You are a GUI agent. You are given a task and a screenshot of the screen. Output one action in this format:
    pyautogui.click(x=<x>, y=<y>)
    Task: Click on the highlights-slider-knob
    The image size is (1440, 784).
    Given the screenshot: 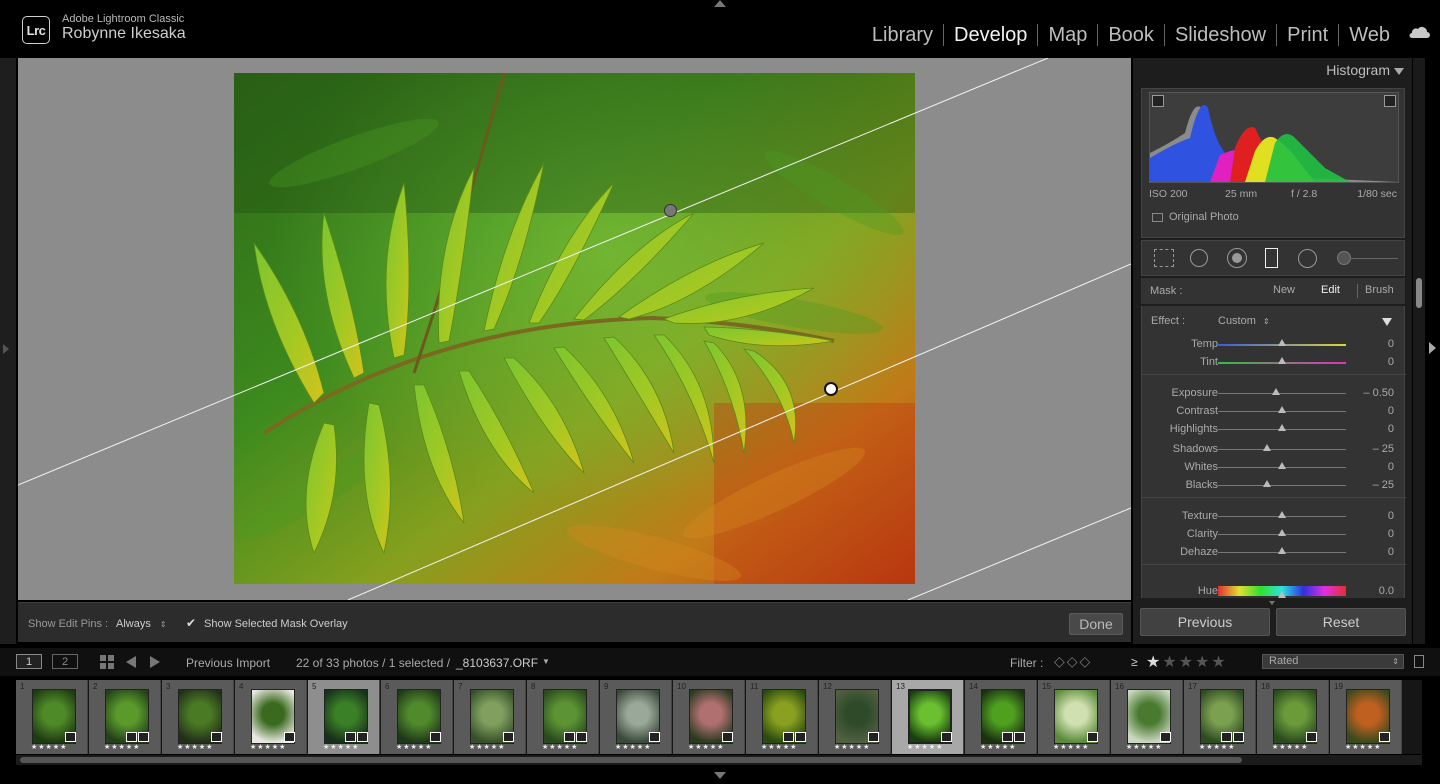 What is the action you would take?
    pyautogui.click(x=1282, y=427)
    